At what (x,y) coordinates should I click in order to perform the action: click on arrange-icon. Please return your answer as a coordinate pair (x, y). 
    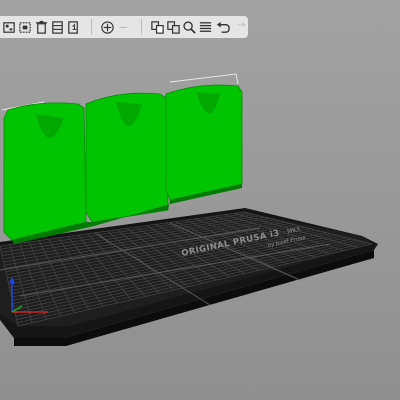
    Looking at the image, I should click on (57, 27).